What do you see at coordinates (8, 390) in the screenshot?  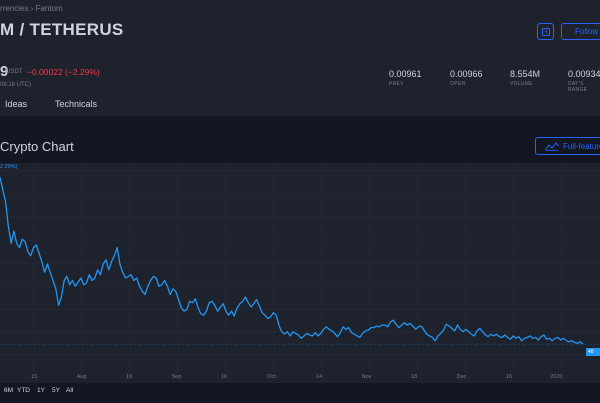 I see `range-6m: 6M` at bounding box center [8, 390].